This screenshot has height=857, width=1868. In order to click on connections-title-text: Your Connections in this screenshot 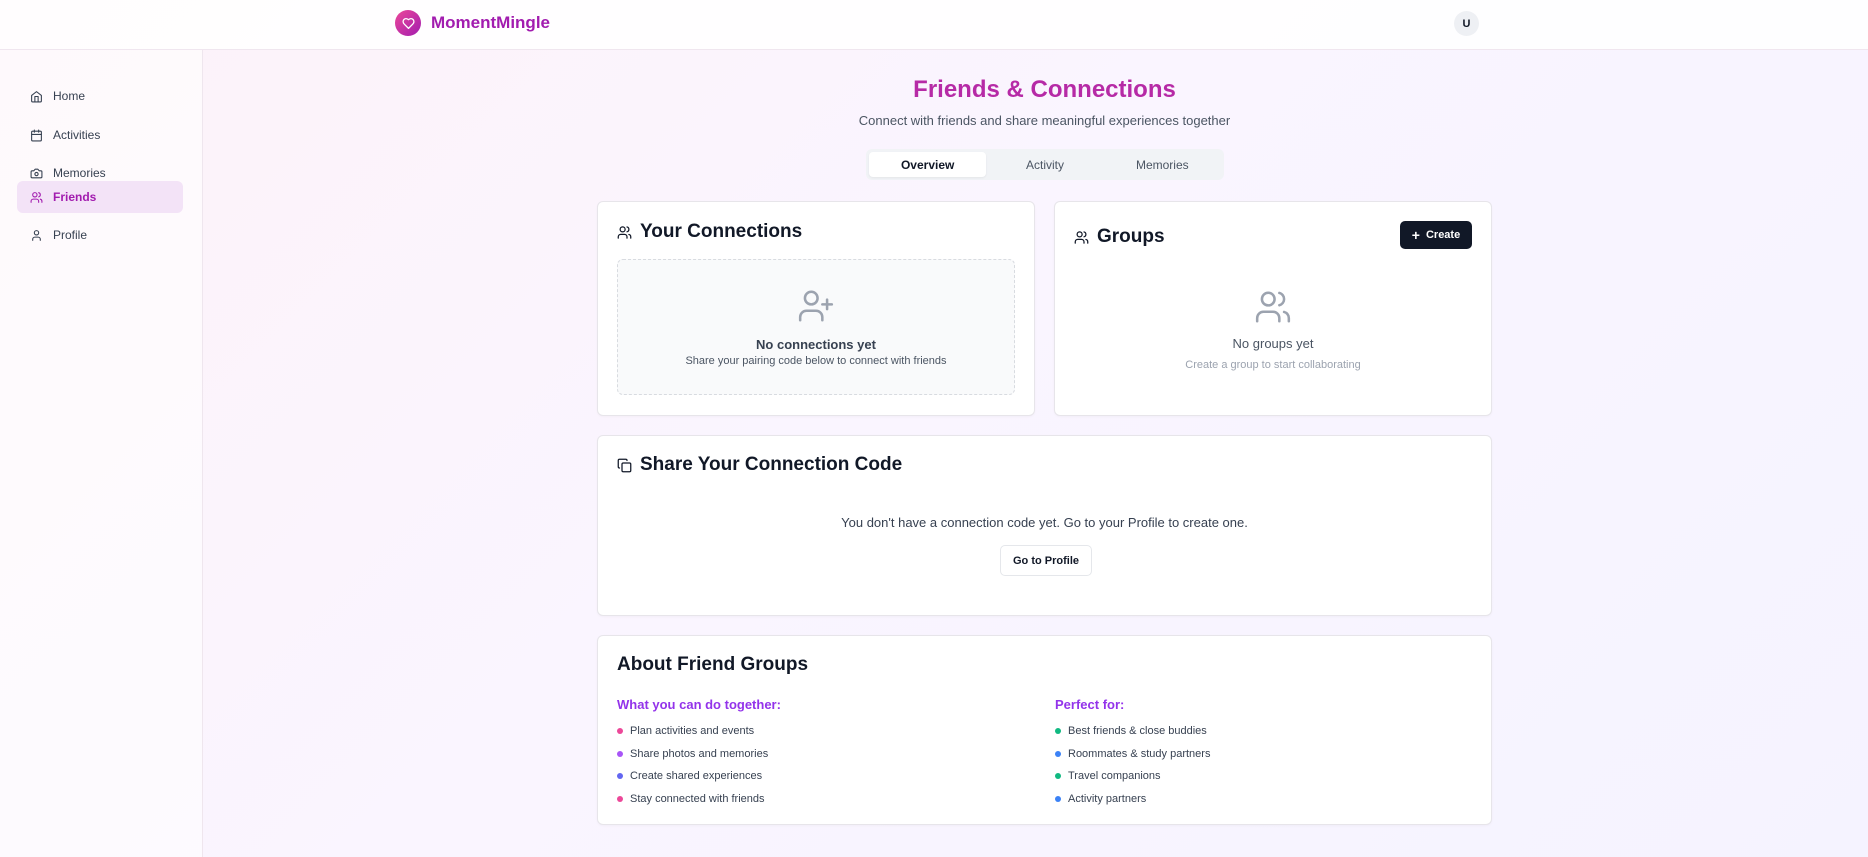, I will do `click(721, 231)`.